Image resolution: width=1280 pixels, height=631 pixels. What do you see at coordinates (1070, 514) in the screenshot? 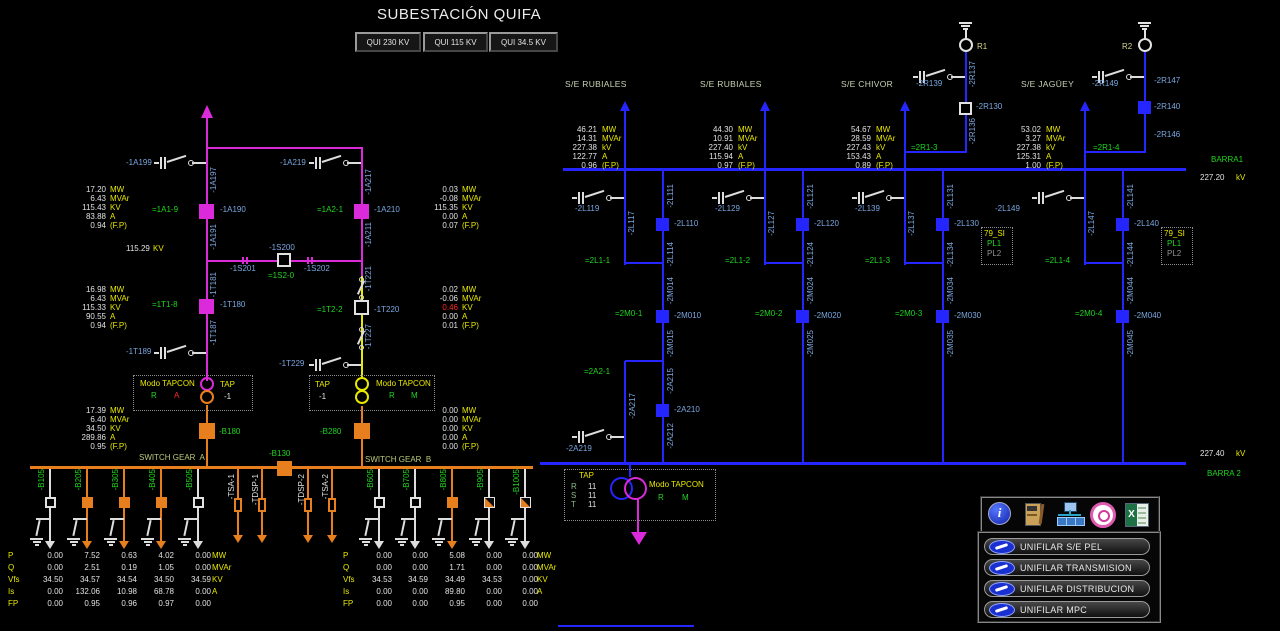
I see `network-icon` at bounding box center [1070, 514].